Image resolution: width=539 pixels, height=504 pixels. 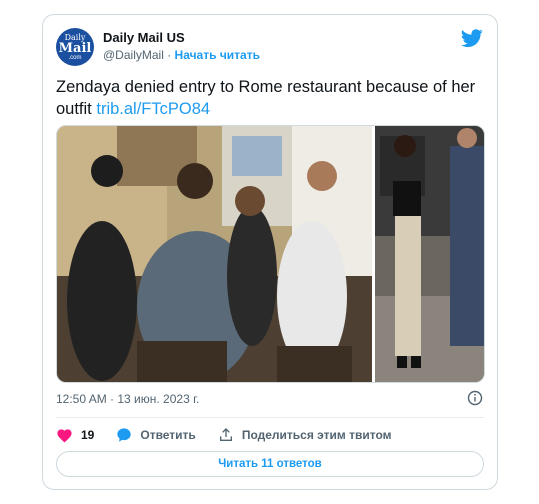 I want to click on tweet-timestamp: 12:50 AM · 13 июн. 2023 г., so click(x=127, y=399).